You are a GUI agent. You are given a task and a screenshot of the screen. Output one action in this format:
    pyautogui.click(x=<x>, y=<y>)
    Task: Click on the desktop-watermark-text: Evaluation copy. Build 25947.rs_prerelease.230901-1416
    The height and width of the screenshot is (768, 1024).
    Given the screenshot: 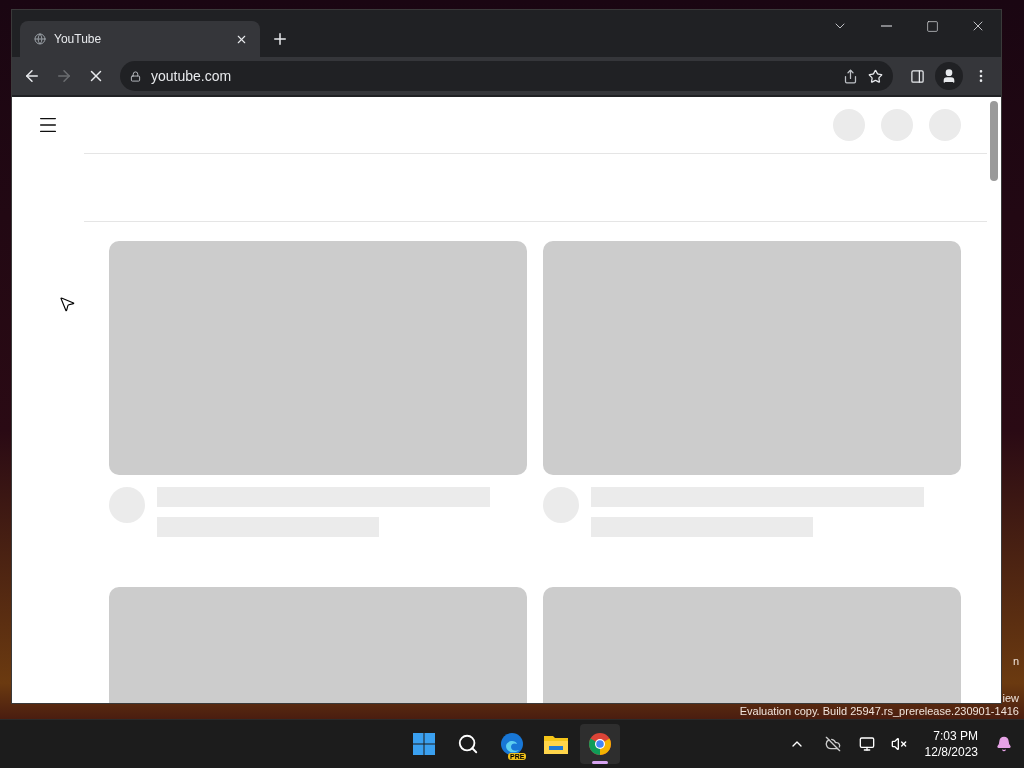 What is the action you would take?
    pyautogui.click(x=879, y=711)
    